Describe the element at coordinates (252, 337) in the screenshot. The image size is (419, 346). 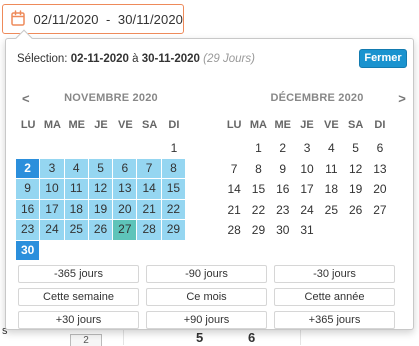
I see `background-value: 6` at that location.